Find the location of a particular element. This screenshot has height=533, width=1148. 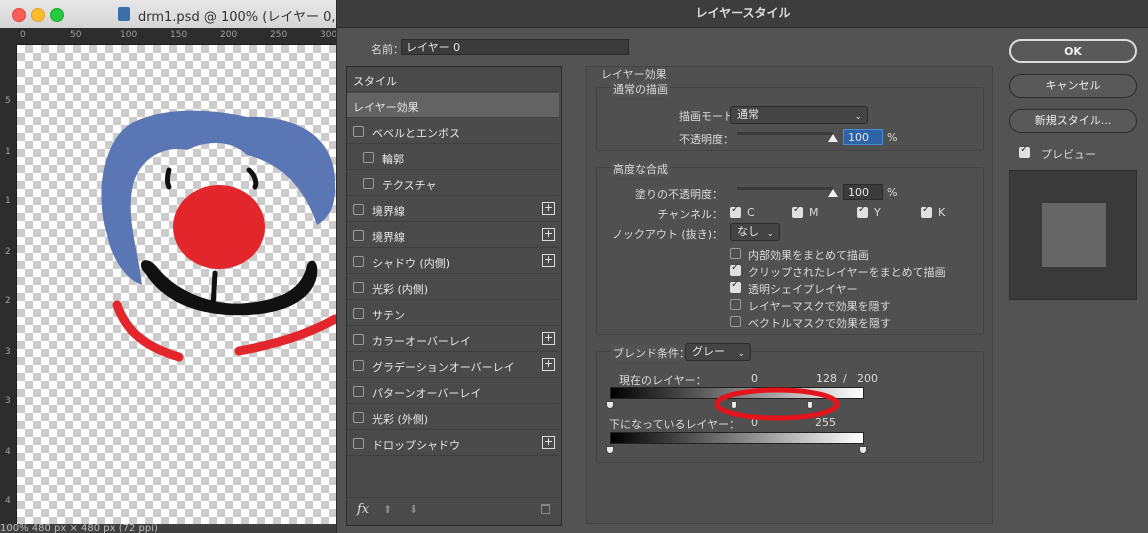

blend-mode-value: 通常 is located at coordinates (748, 114).